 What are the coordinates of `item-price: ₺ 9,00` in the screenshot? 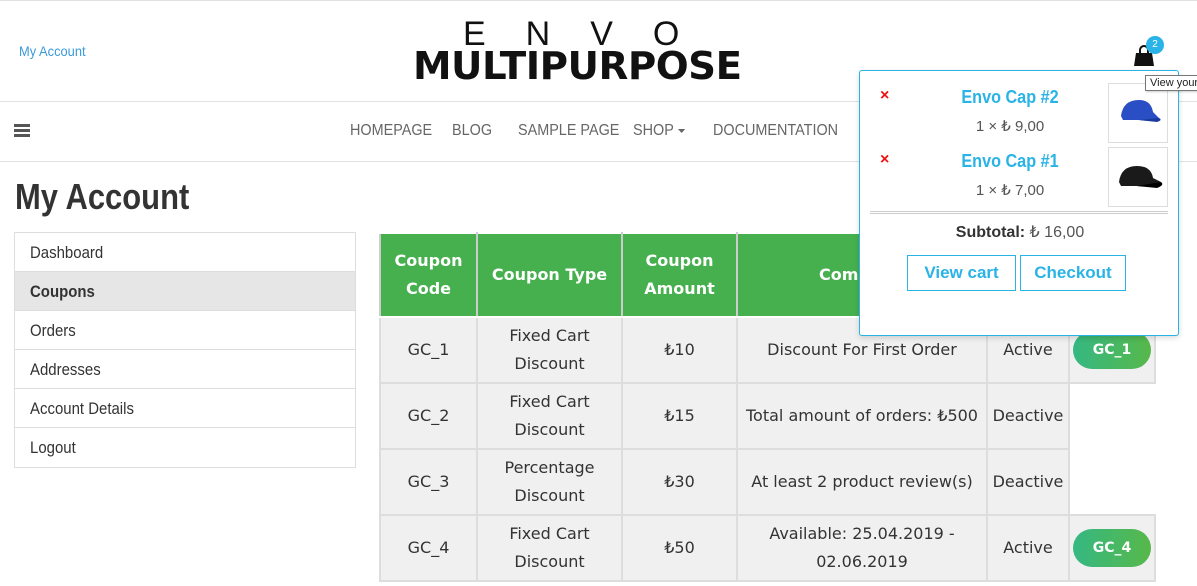 It's located at (1023, 126).